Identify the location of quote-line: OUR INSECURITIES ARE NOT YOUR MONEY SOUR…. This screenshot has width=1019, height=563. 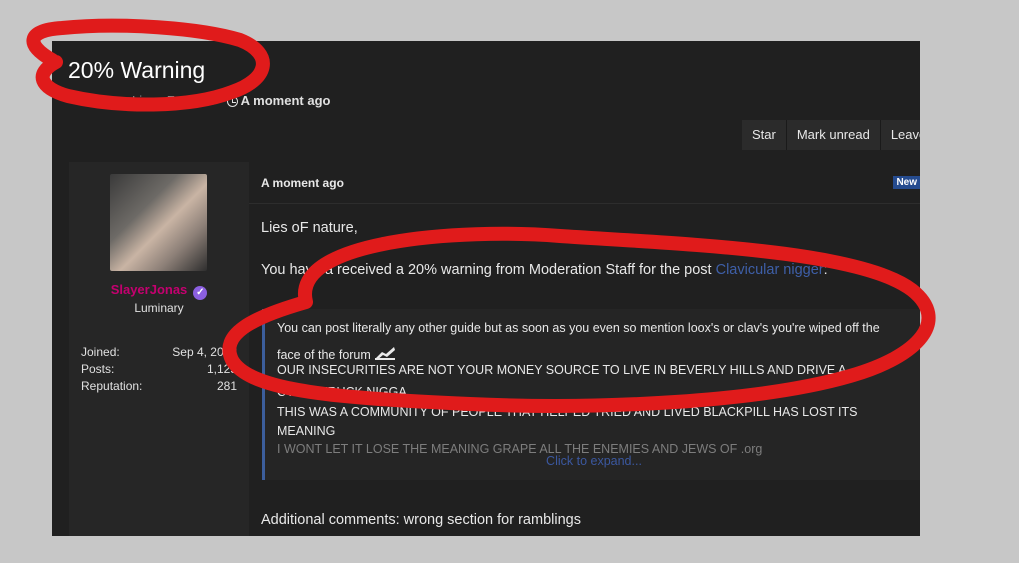
(562, 370).